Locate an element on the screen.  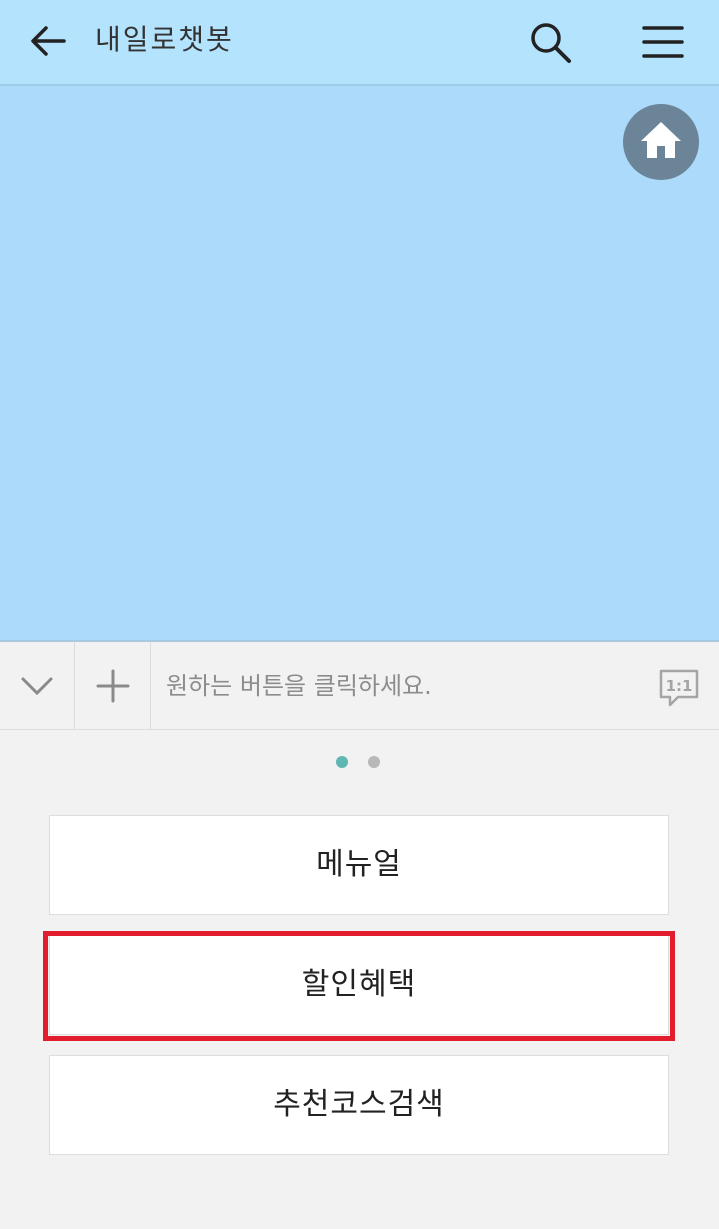
chevron-down-icon is located at coordinates (37, 686).